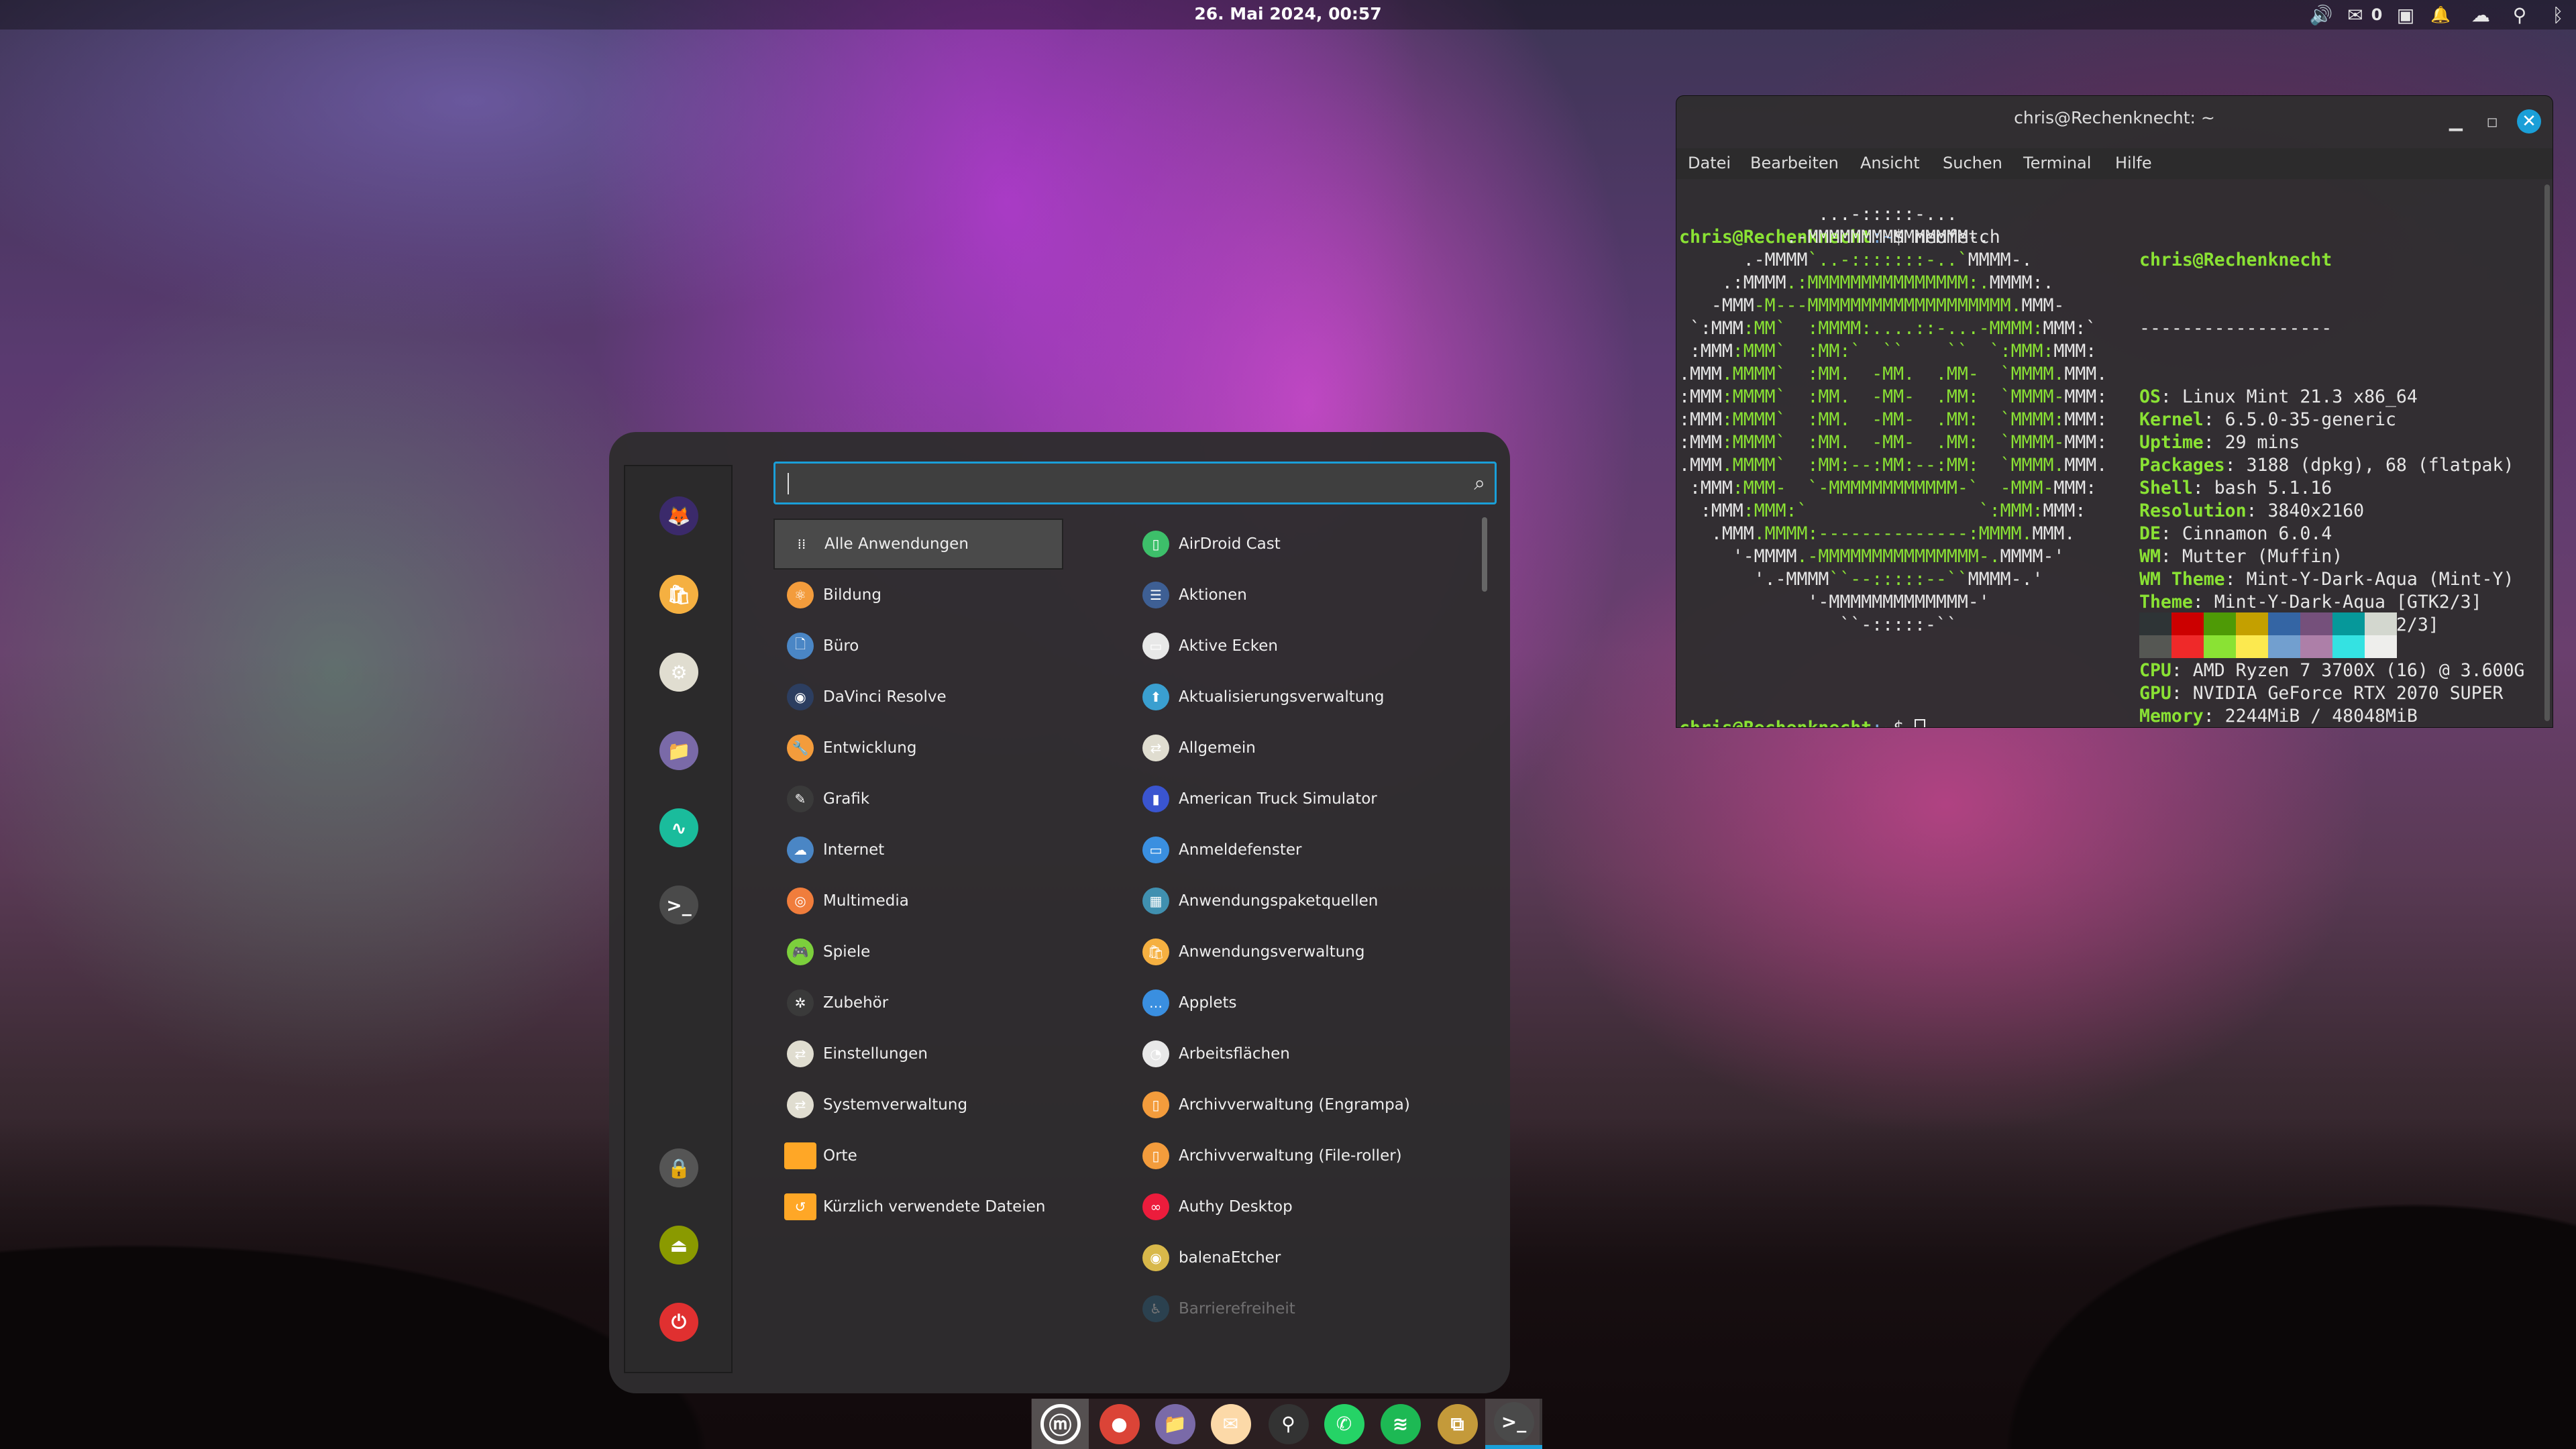 This screenshot has height=1449, width=2576. What do you see at coordinates (2519, 15) in the screenshot?
I see `steam-icon: ⚲` at bounding box center [2519, 15].